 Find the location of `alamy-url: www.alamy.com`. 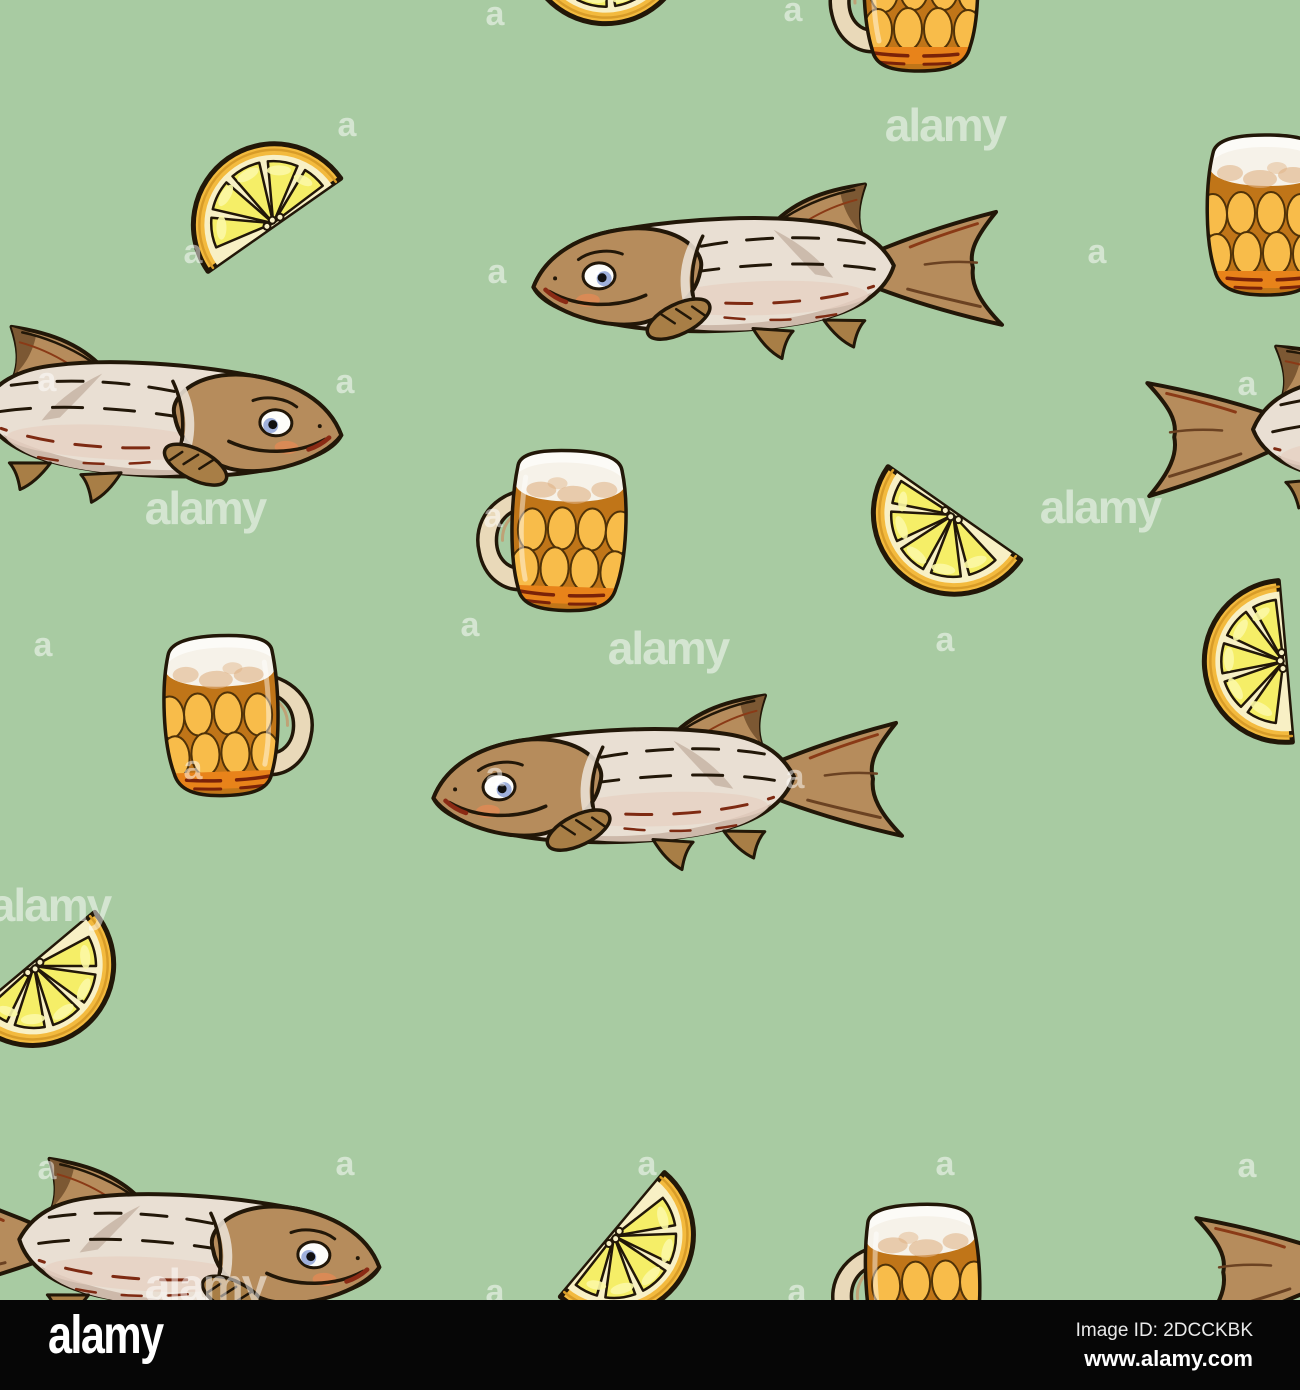

alamy-url: www.alamy.com is located at coordinates (1168, 1358).